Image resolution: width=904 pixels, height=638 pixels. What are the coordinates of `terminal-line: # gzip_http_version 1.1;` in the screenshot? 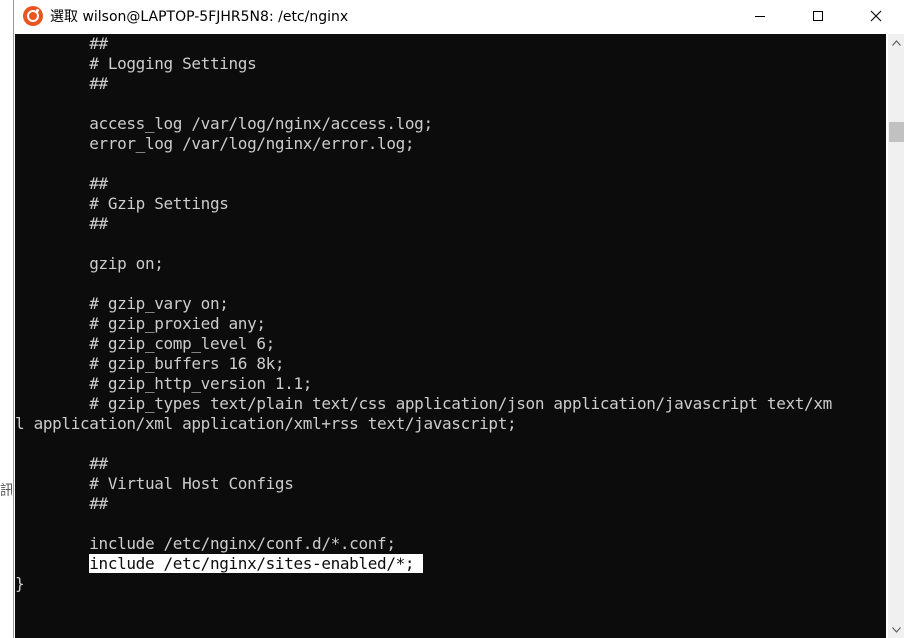 It's located at (164, 383).